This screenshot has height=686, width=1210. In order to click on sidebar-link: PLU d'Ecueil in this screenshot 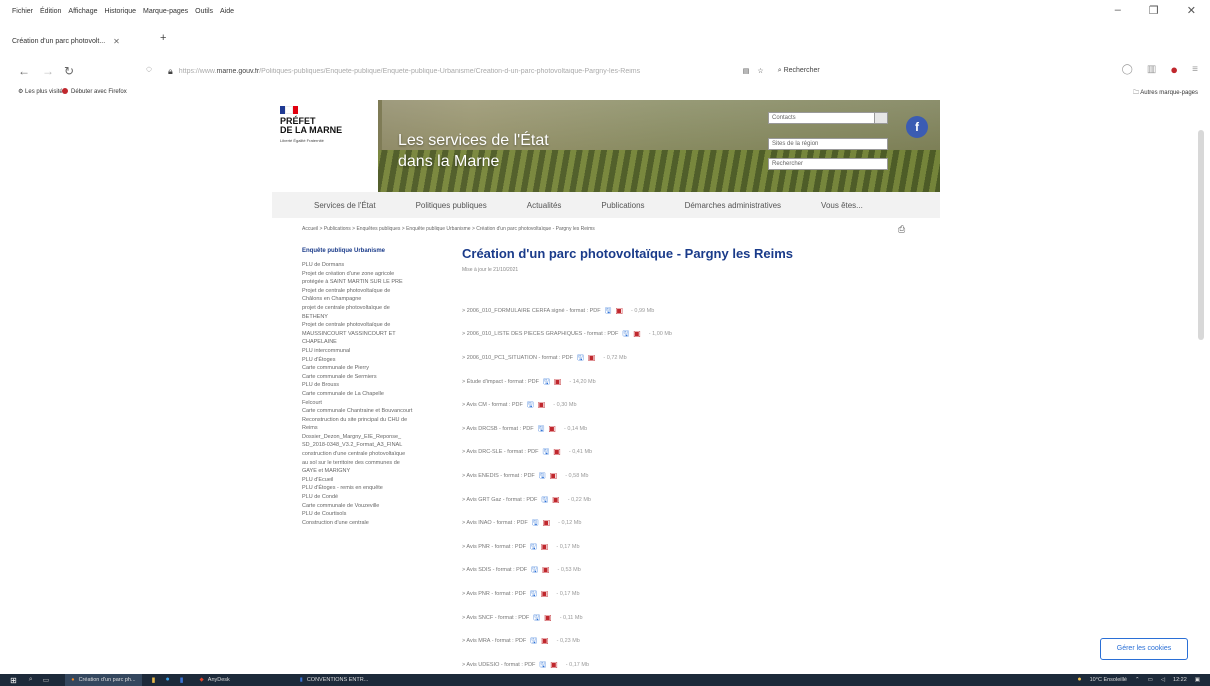, I will do `click(379, 480)`.